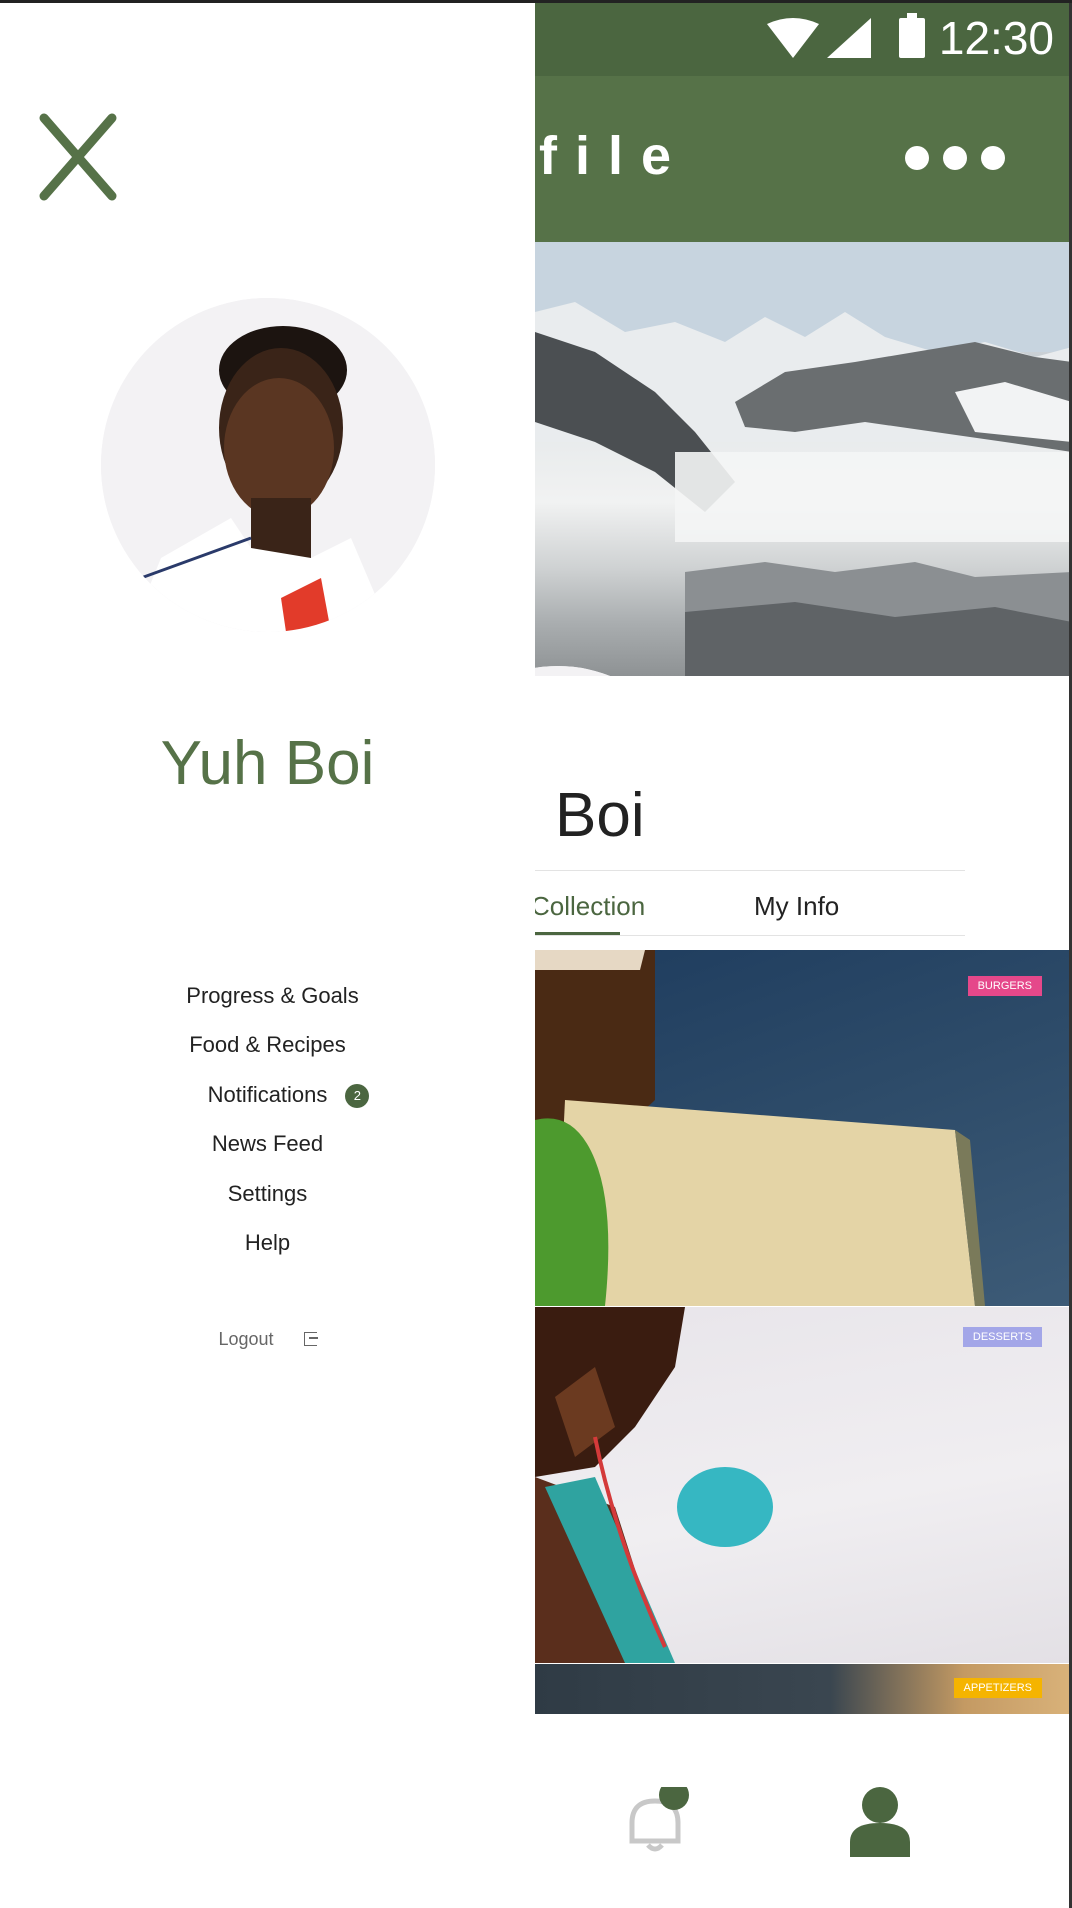 This screenshot has height=1908, width=1072. I want to click on menu-item-news-feed: News Feed, so click(267, 1144).